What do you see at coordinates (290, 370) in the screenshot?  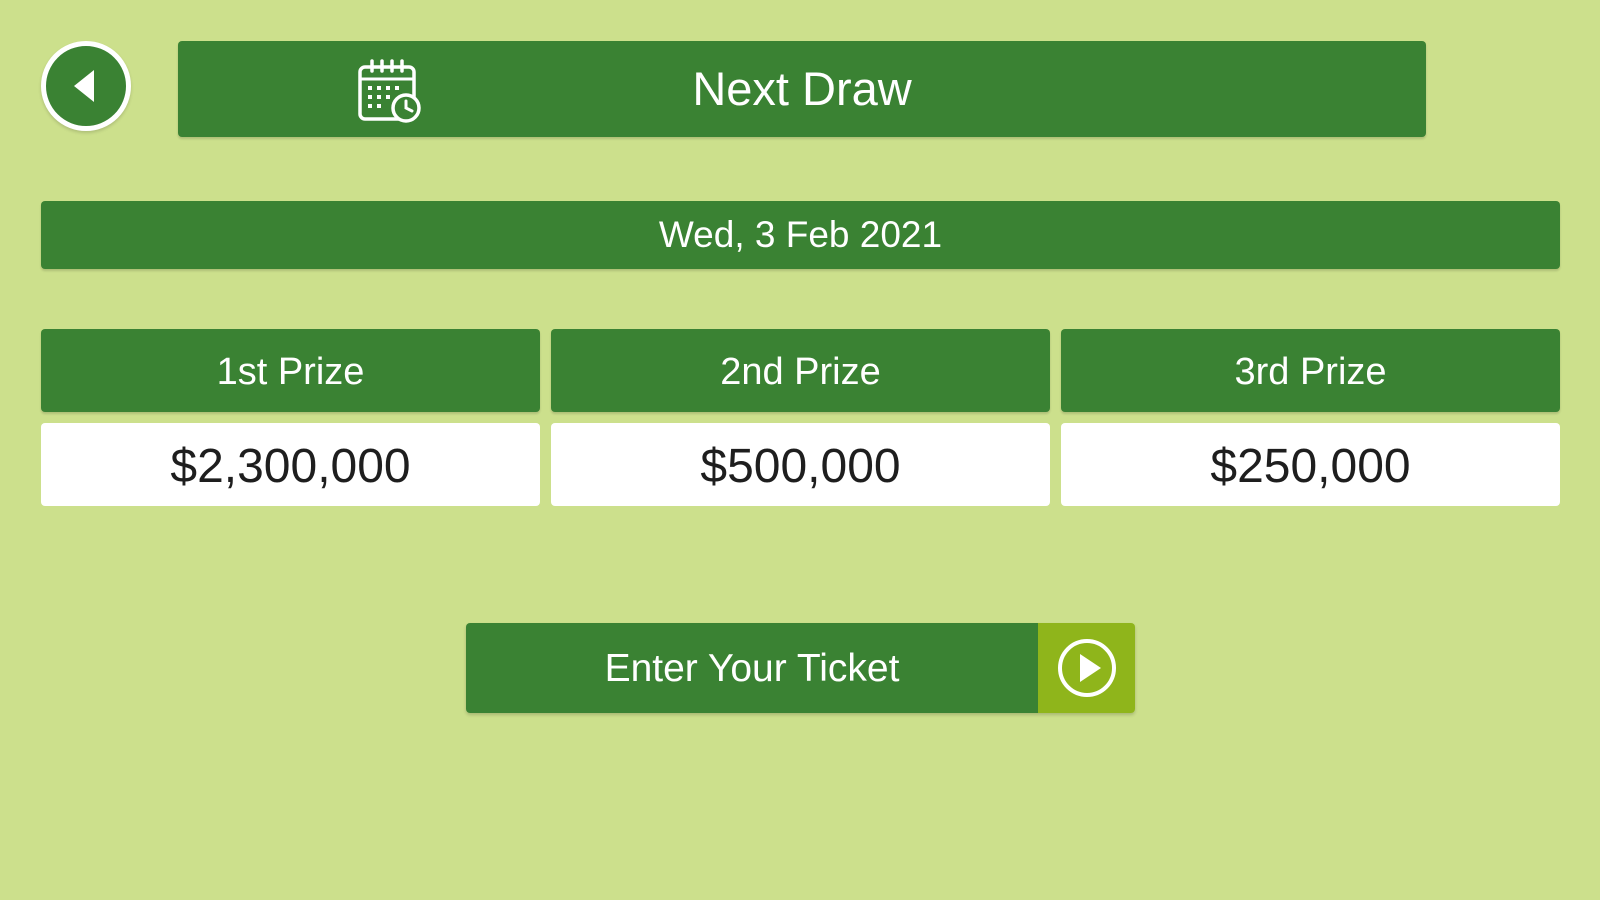 I see `prize-label: 1st Prize` at bounding box center [290, 370].